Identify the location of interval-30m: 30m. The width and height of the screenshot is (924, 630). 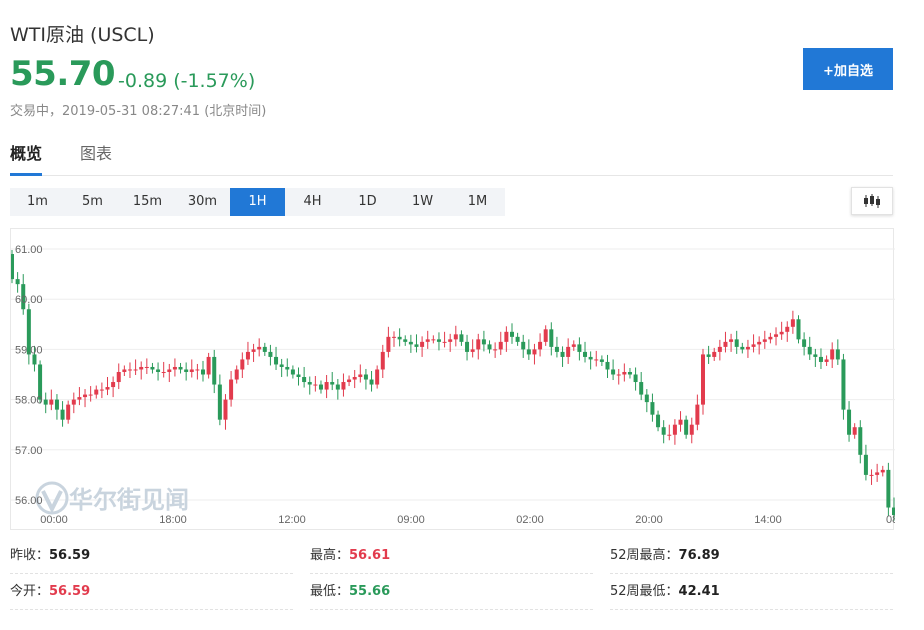
(202, 202).